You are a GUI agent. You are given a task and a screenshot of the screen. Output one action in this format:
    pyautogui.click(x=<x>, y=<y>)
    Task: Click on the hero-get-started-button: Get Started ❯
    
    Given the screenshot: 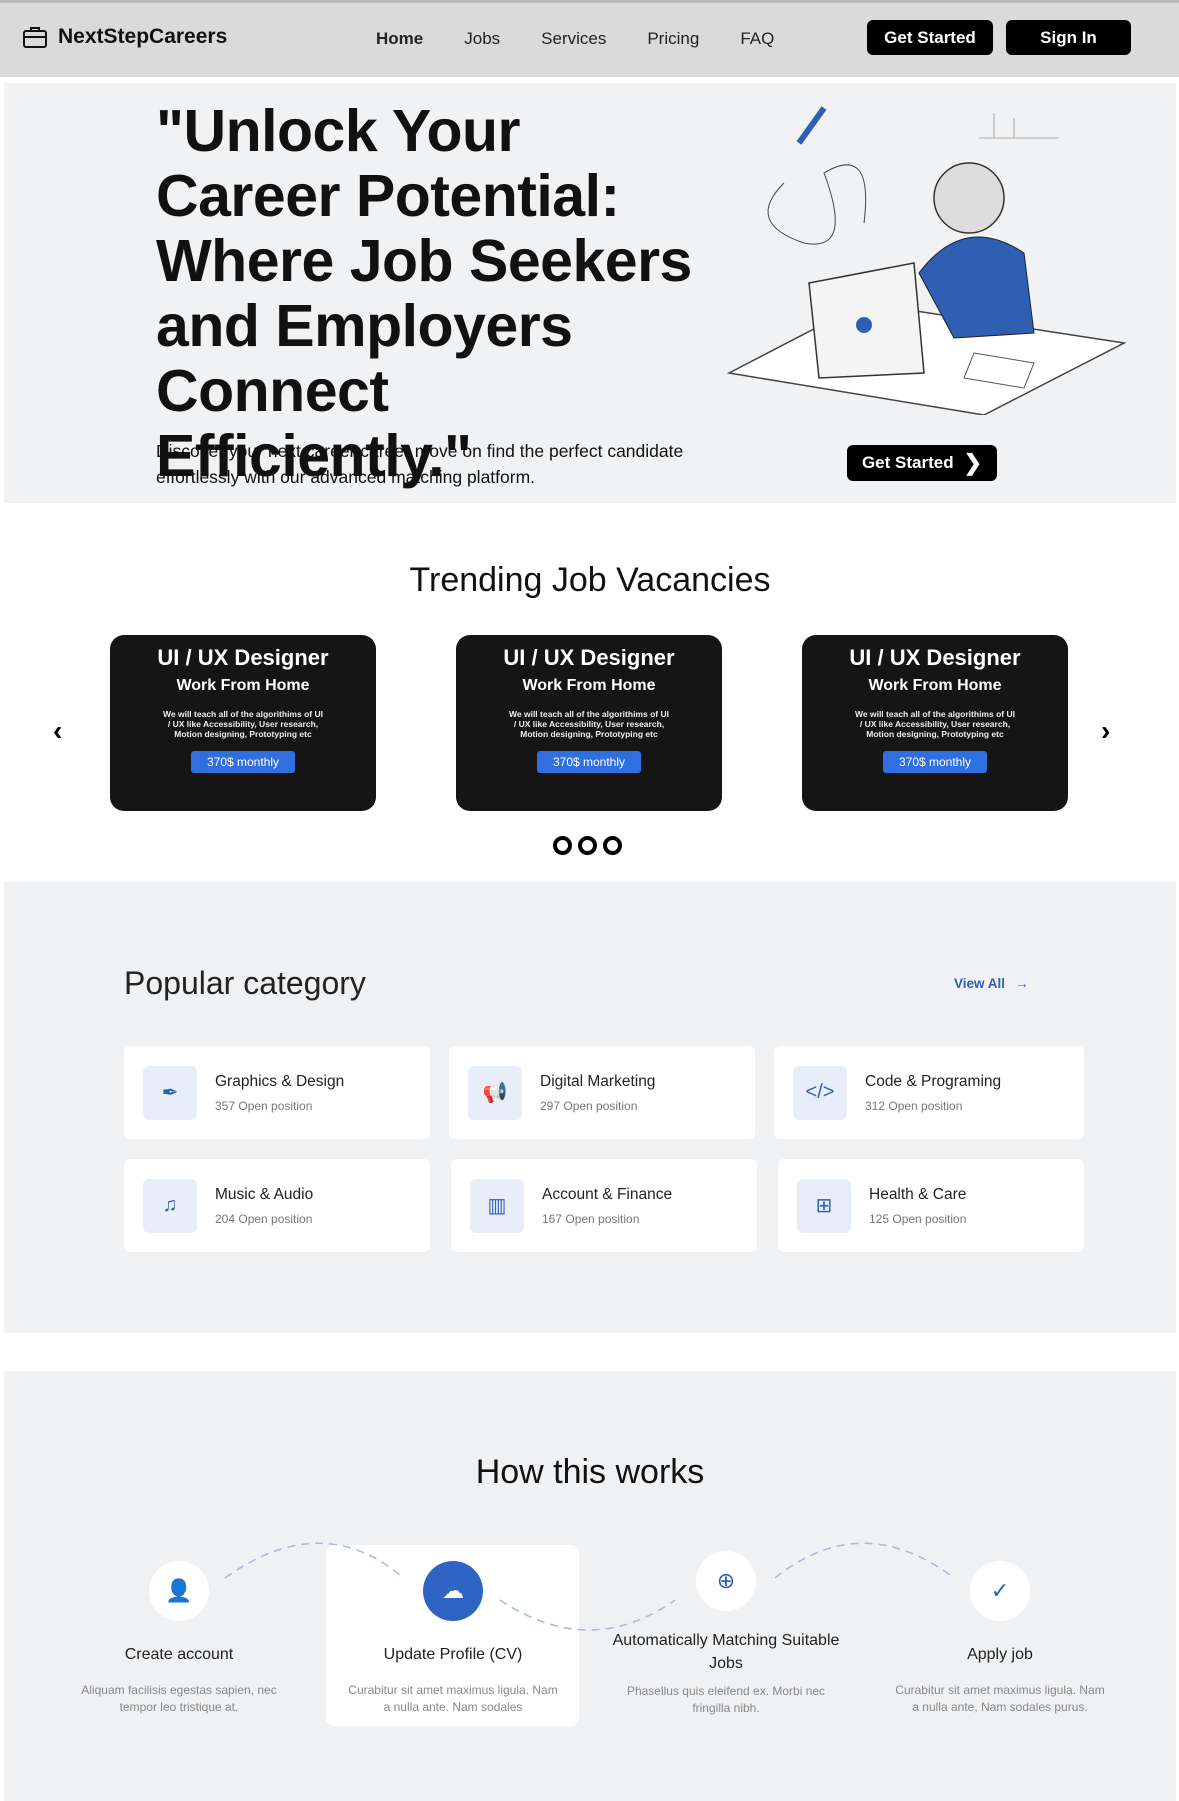 What is the action you would take?
    pyautogui.click(x=922, y=463)
    